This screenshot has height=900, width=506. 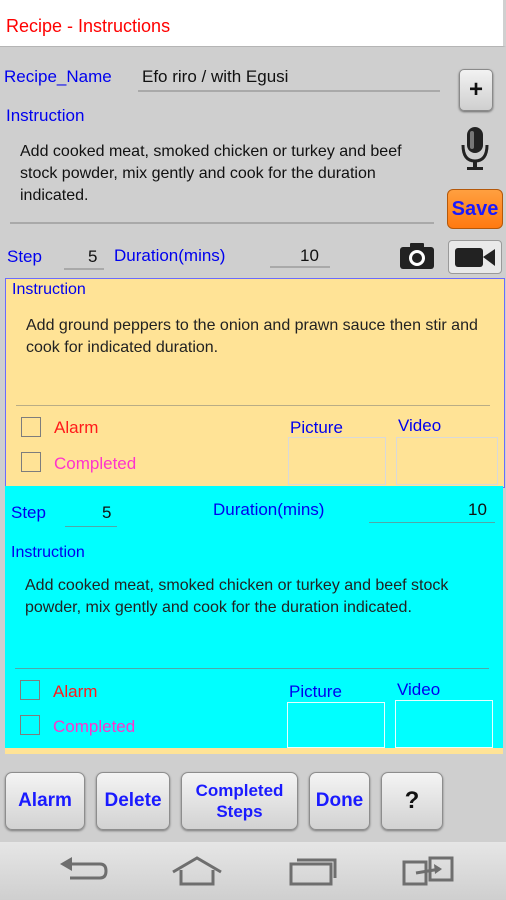 What do you see at coordinates (253, 23) in the screenshot?
I see `title-bar: Recipe - Instructions` at bounding box center [253, 23].